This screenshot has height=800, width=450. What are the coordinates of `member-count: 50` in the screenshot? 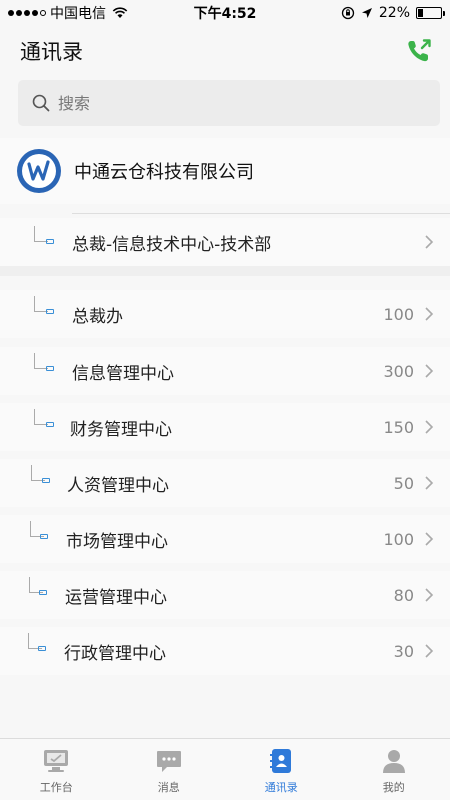 It's located at (403, 483).